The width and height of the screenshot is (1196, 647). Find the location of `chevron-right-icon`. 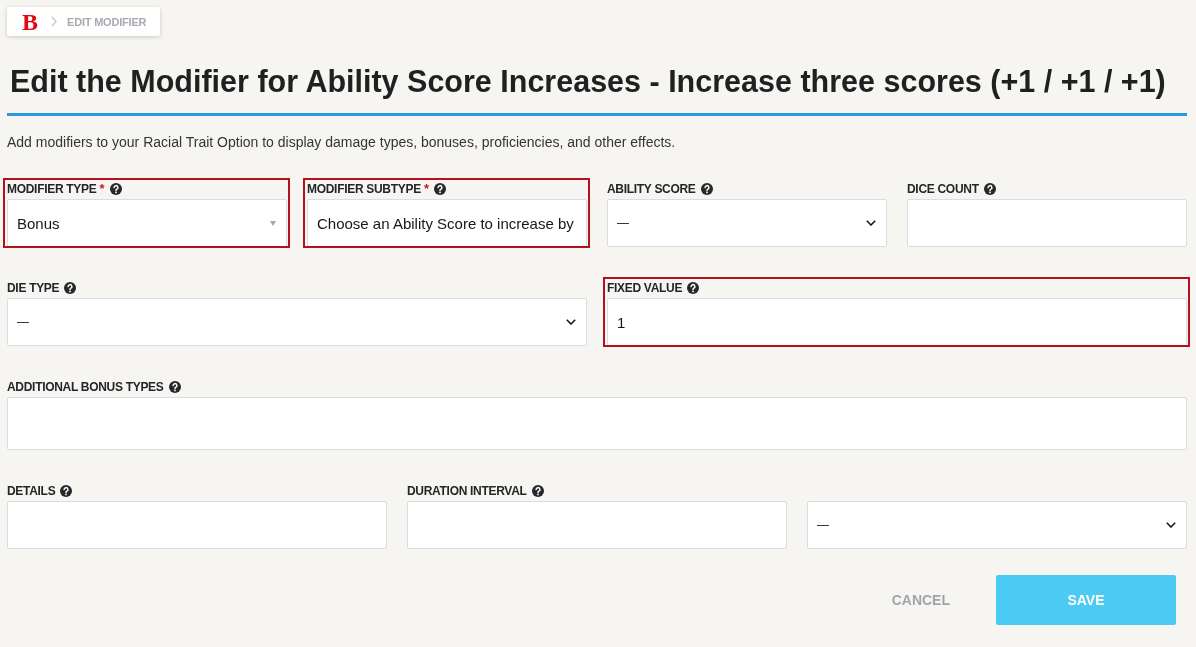

chevron-right-icon is located at coordinates (54, 21).